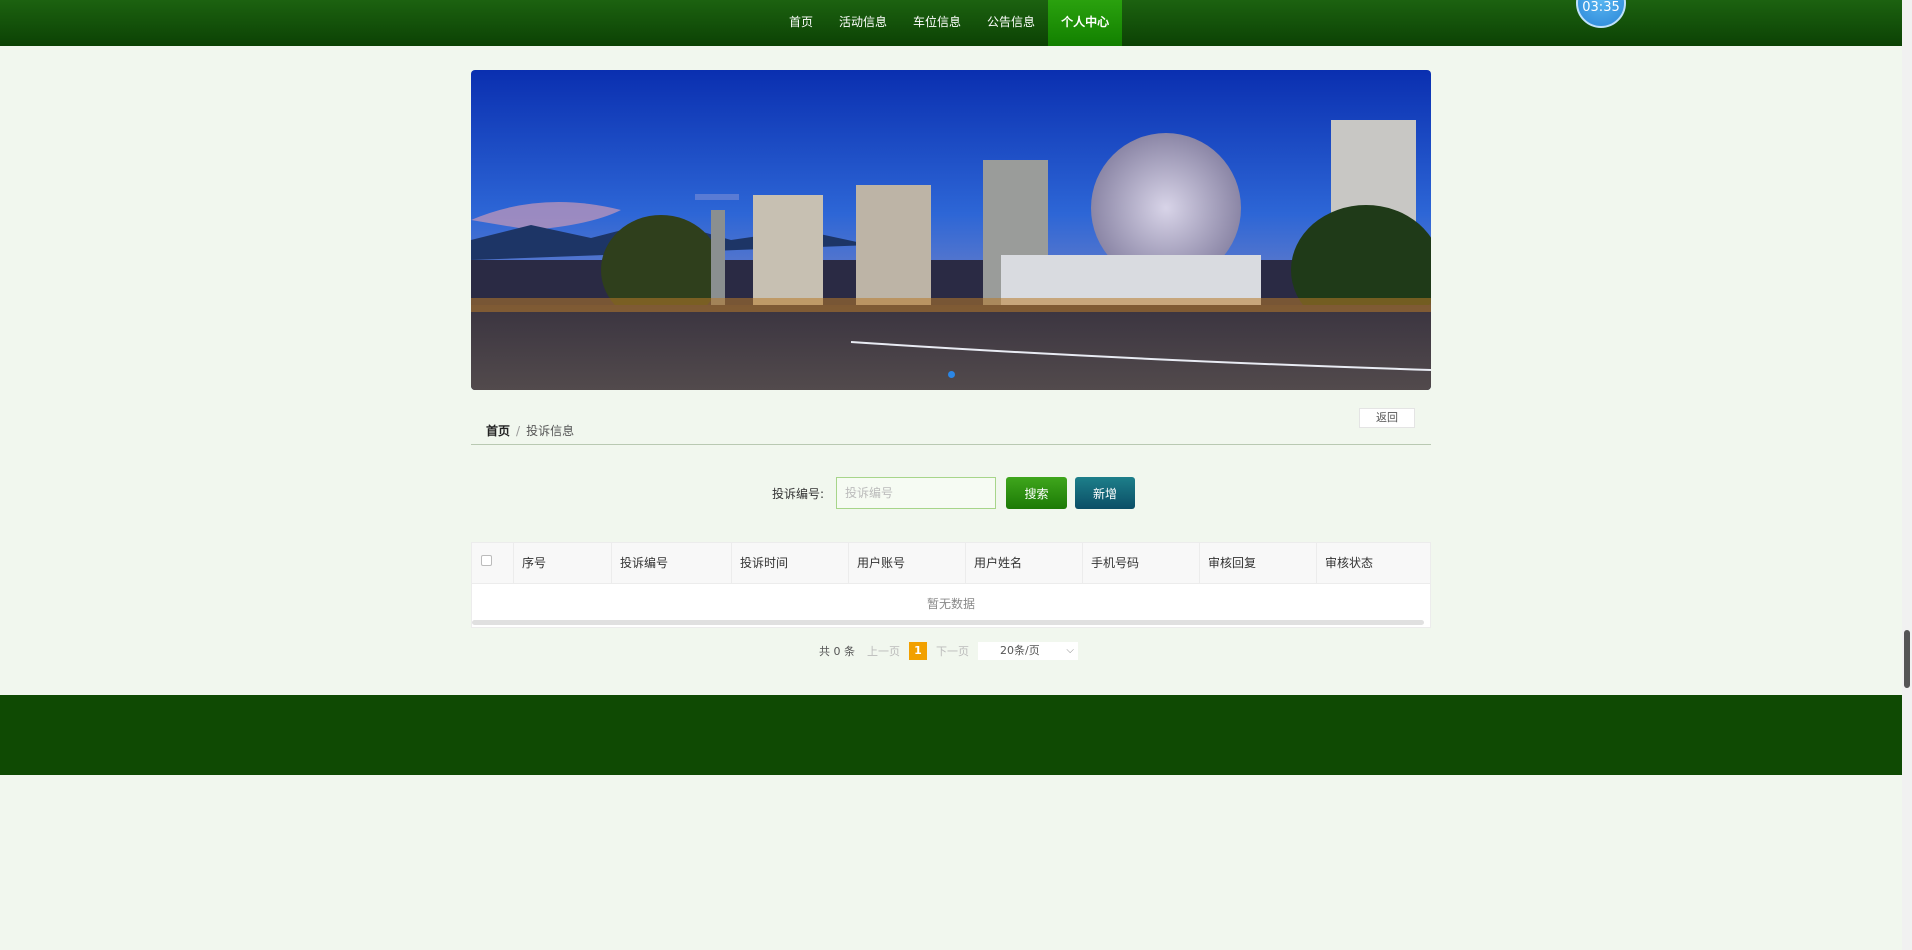 This screenshot has width=1912, height=950. I want to click on breadcrumb: 首页 / 投诉信息, so click(530, 430).